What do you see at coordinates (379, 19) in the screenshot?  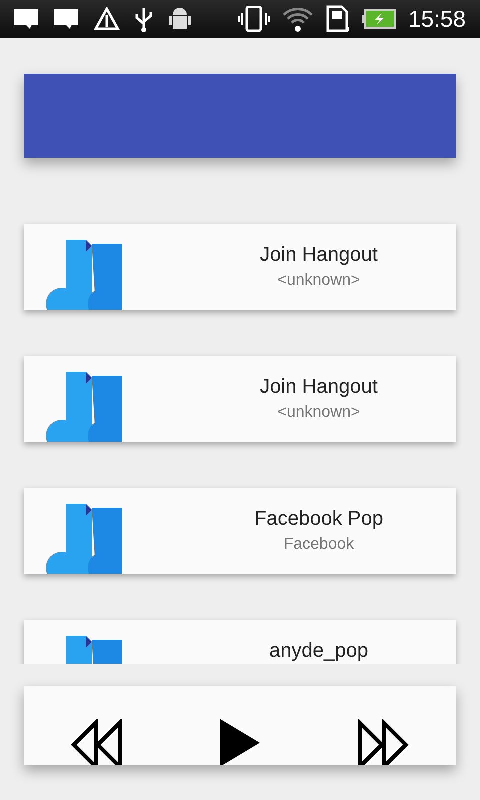 I see `battery-icon` at bounding box center [379, 19].